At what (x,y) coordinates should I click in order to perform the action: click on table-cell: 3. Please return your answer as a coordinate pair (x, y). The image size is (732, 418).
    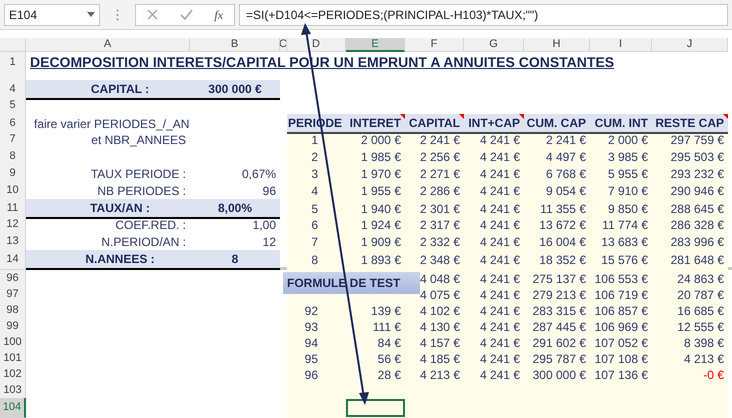
    Looking at the image, I should click on (316, 174).